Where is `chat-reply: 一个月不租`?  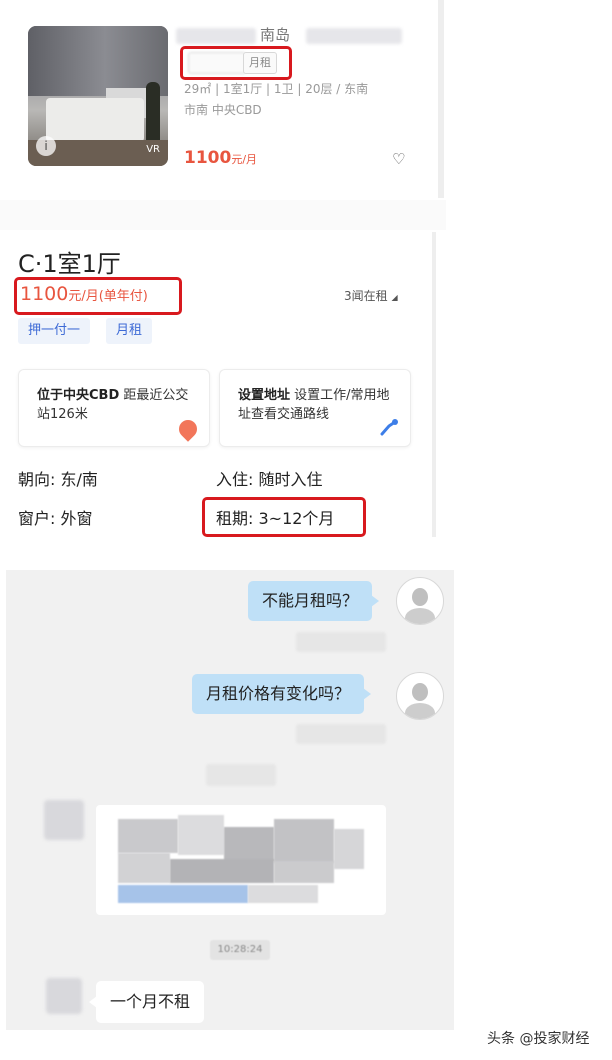 chat-reply: 一个月不租 is located at coordinates (146, 1002).